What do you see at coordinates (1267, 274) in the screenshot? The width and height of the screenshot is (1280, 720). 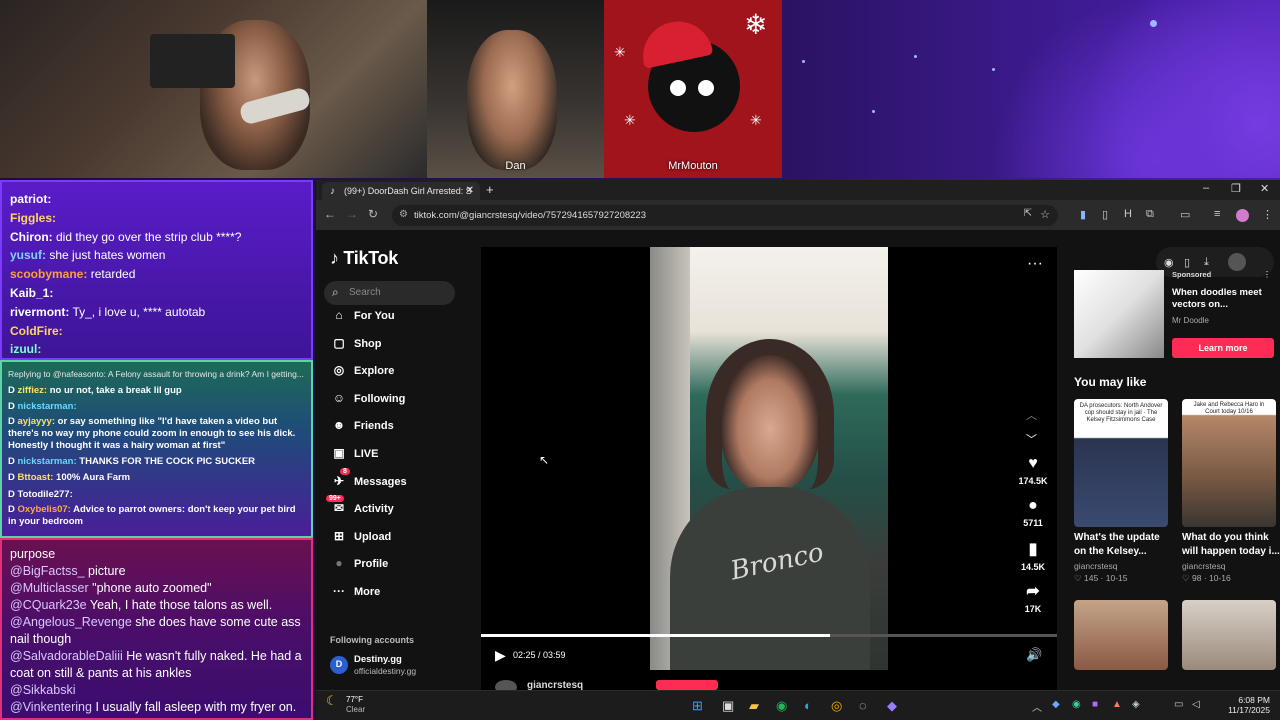 I see `ad-menu-icon: ⋮` at bounding box center [1267, 274].